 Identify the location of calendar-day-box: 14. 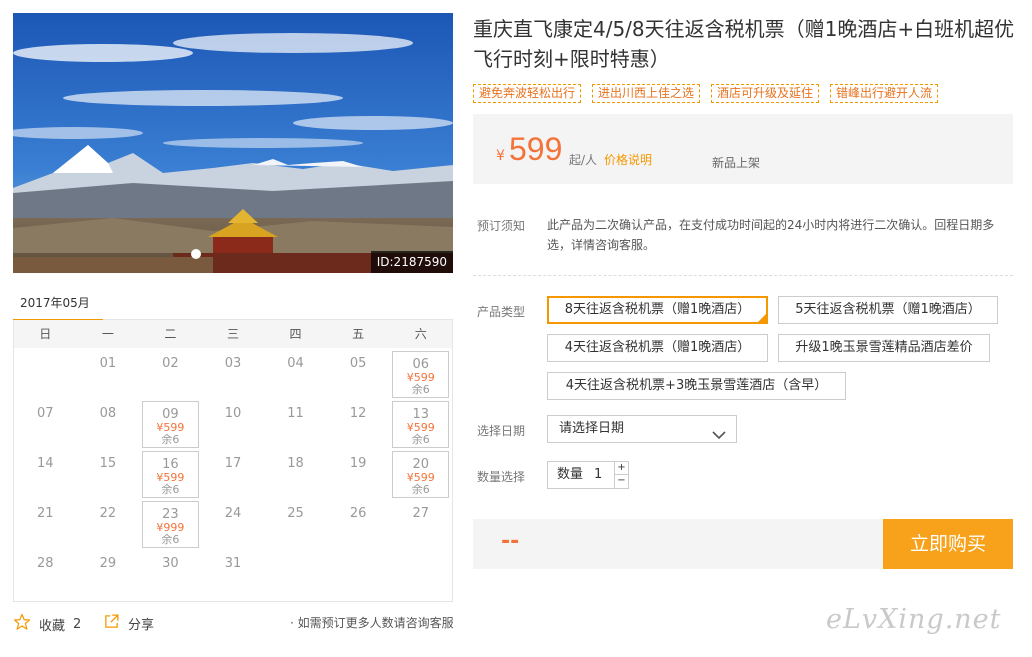
(45, 474).